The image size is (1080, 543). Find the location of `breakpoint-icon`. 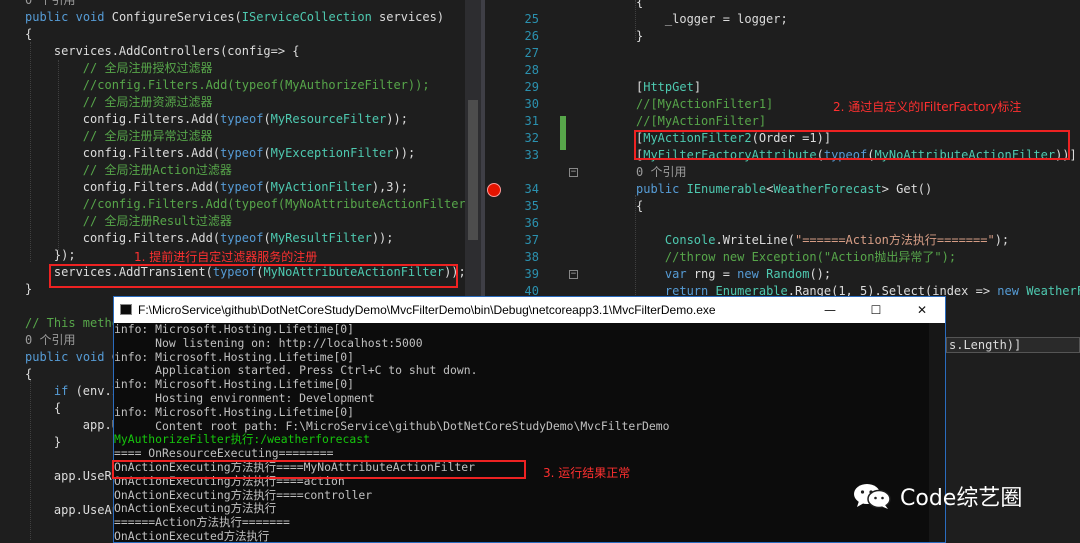

breakpoint-icon is located at coordinates (494, 190).